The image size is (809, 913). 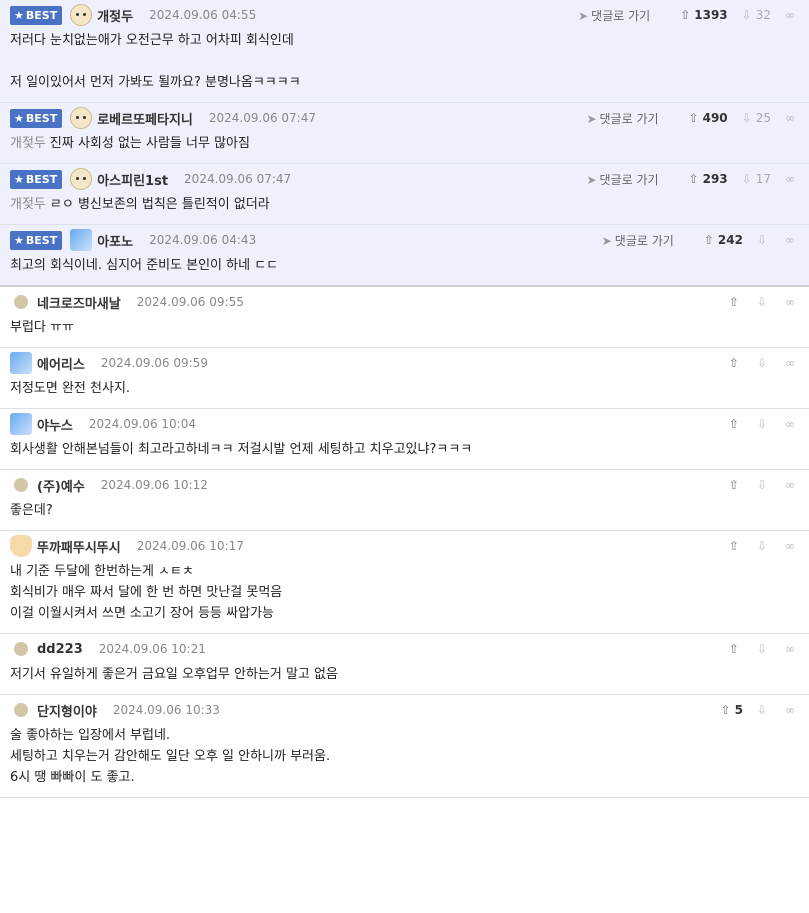 I want to click on comment-line: 저정도면 완전 천사지., so click(x=70, y=388).